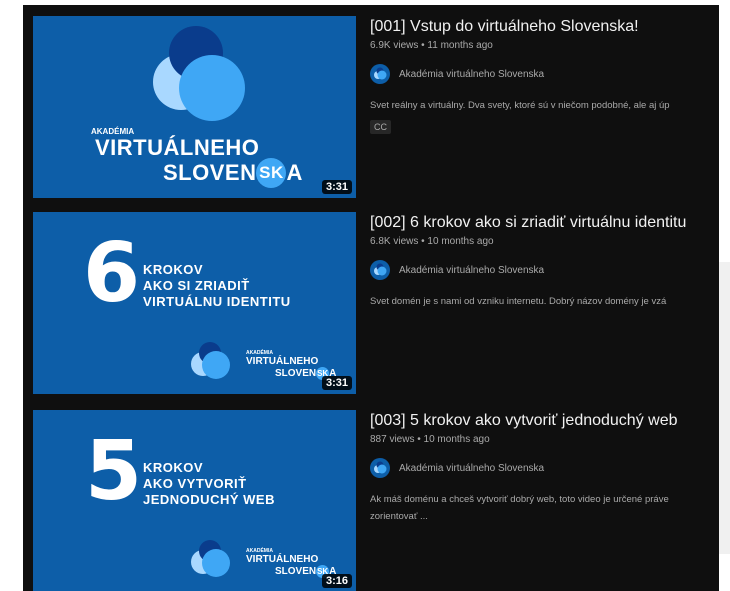 This screenshot has width=730, height=591. Describe the element at coordinates (544, 27) in the screenshot. I see `video-title: [001] Vstup do virtuálneho Slovenska!` at that location.